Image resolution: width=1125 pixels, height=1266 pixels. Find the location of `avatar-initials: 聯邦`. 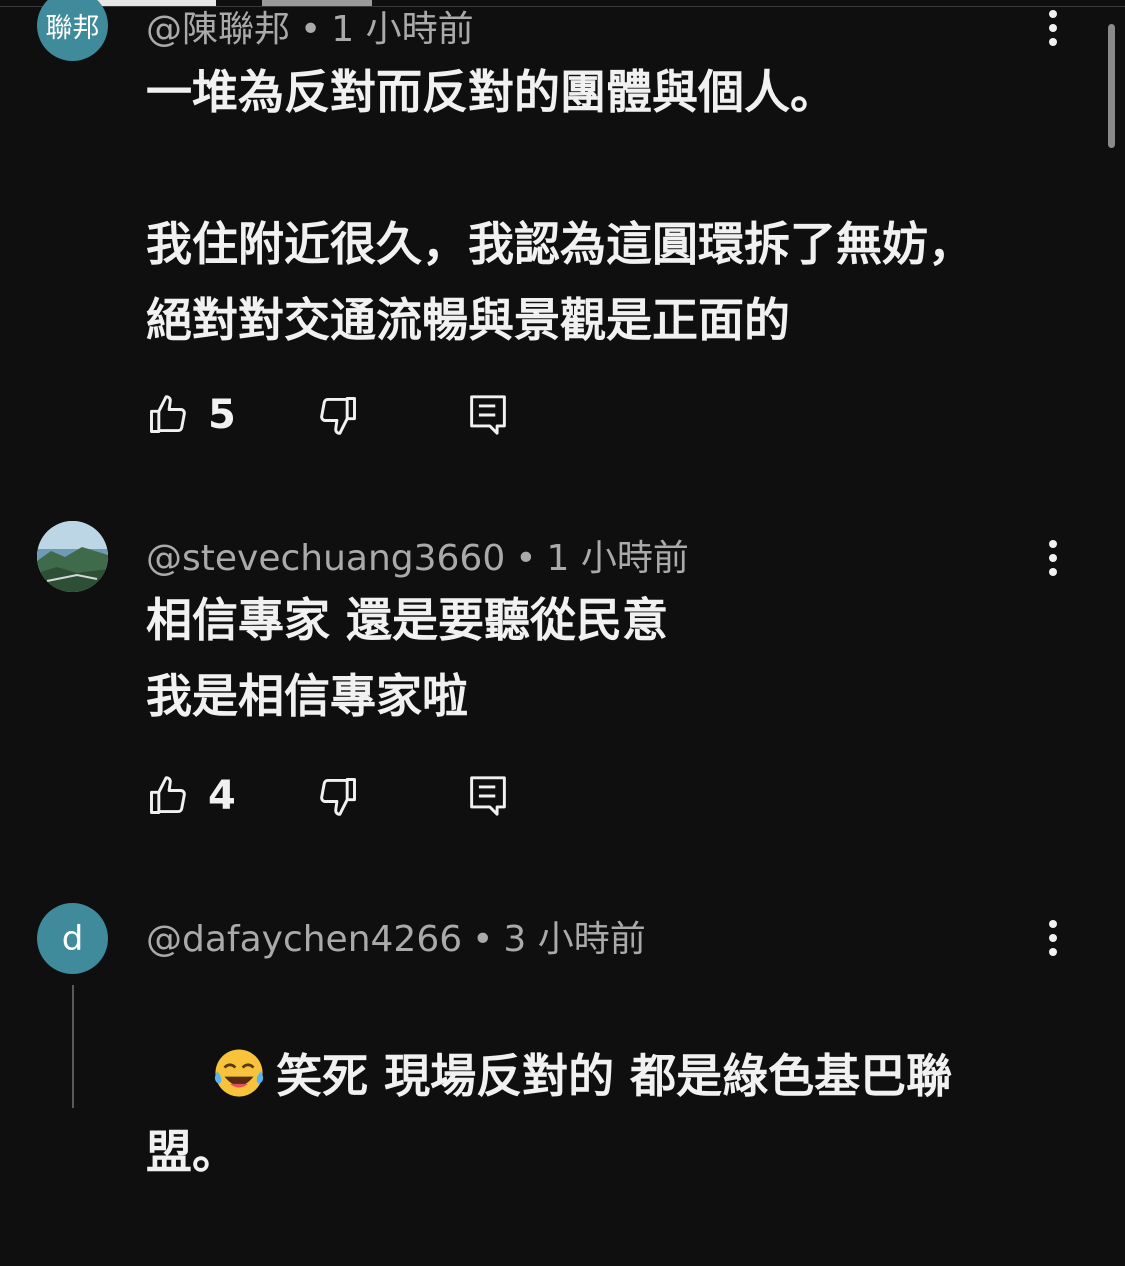

avatar-initials: 聯邦 is located at coordinates (72, 28).